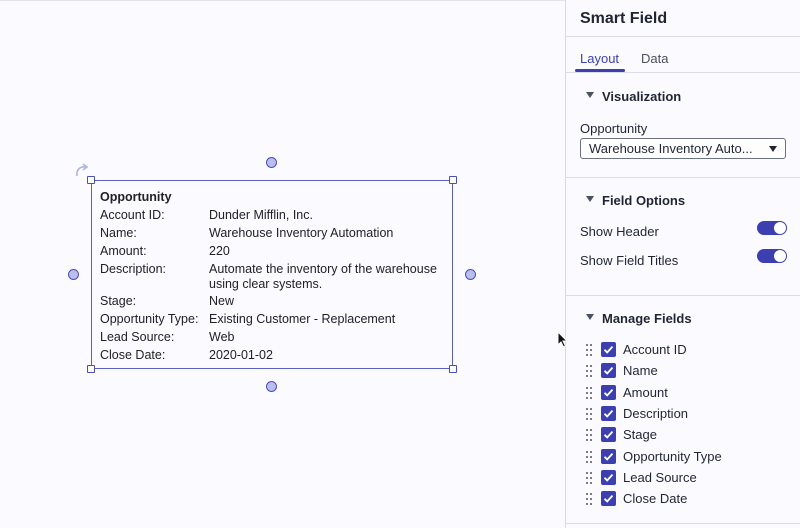 The image size is (800, 528). I want to click on row-value: Existing Customer - Replacement, so click(302, 319).